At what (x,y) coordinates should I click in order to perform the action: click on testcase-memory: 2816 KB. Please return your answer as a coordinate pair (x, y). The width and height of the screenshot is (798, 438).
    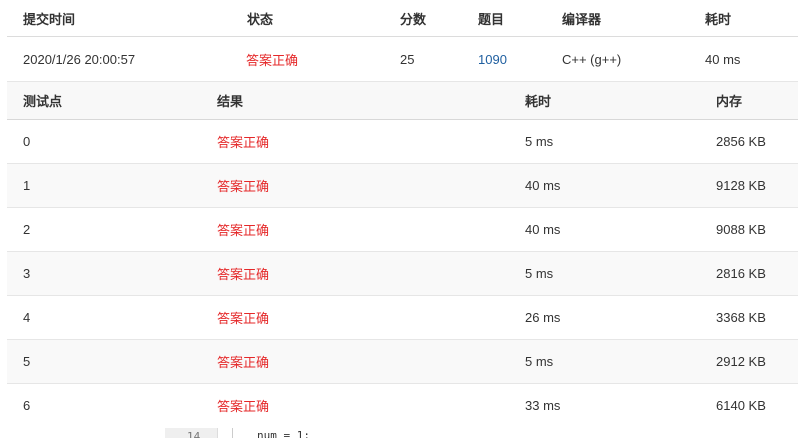
    Looking at the image, I should click on (741, 273).